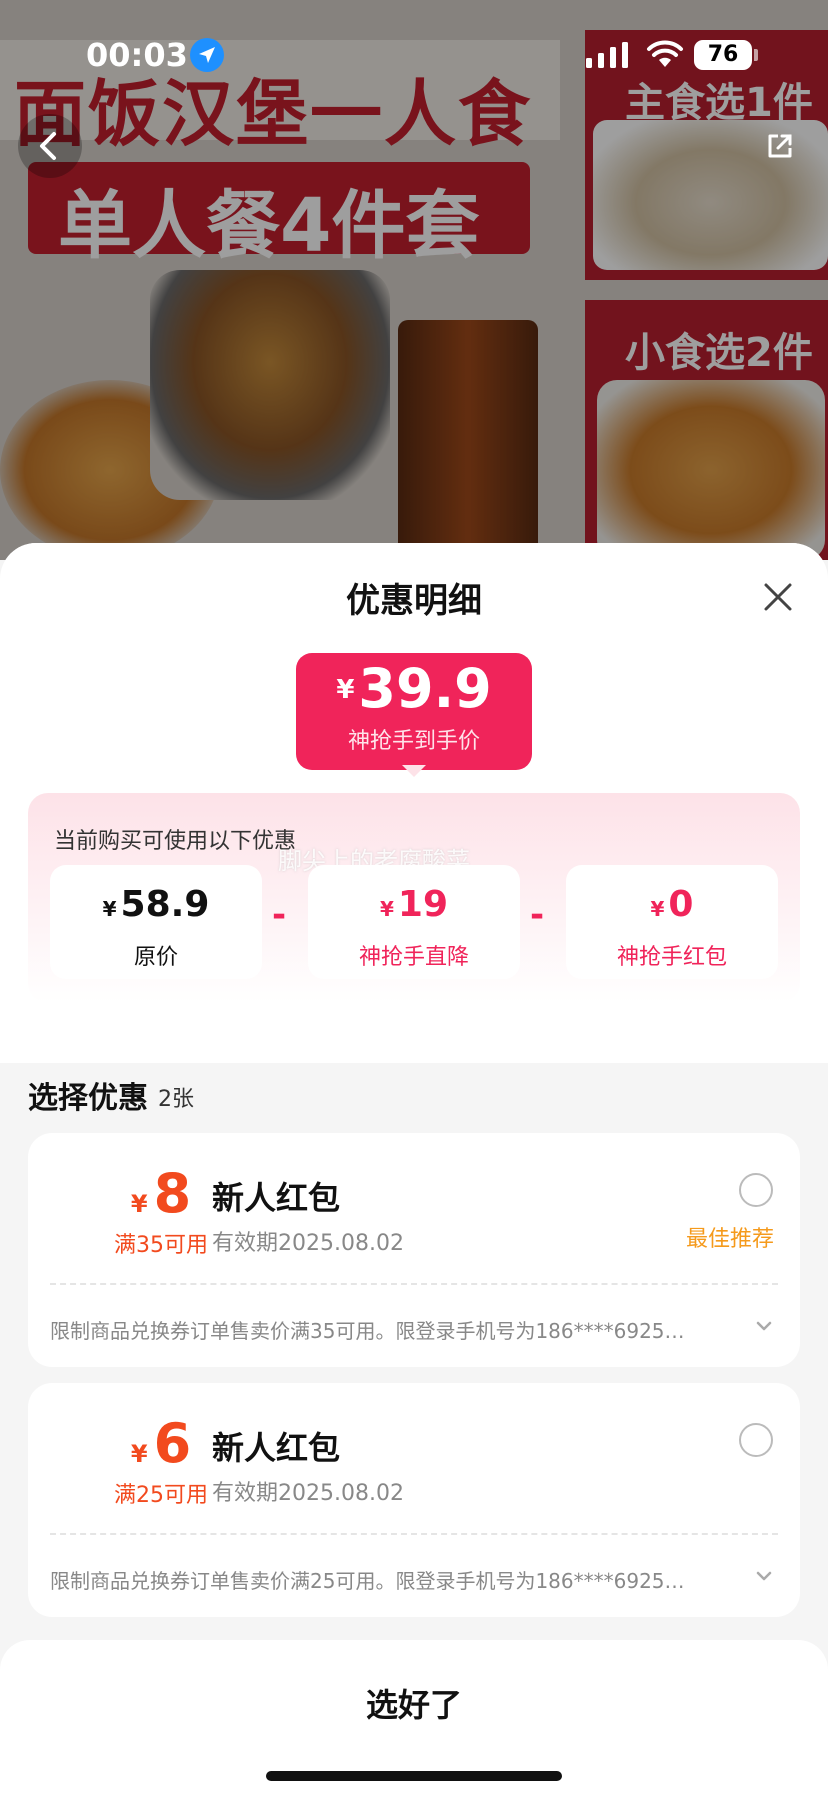 The image size is (828, 1795). What do you see at coordinates (88, 1098) in the screenshot?
I see `select-coupon-title: 选择优惠` at bounding box center [88, 1098].